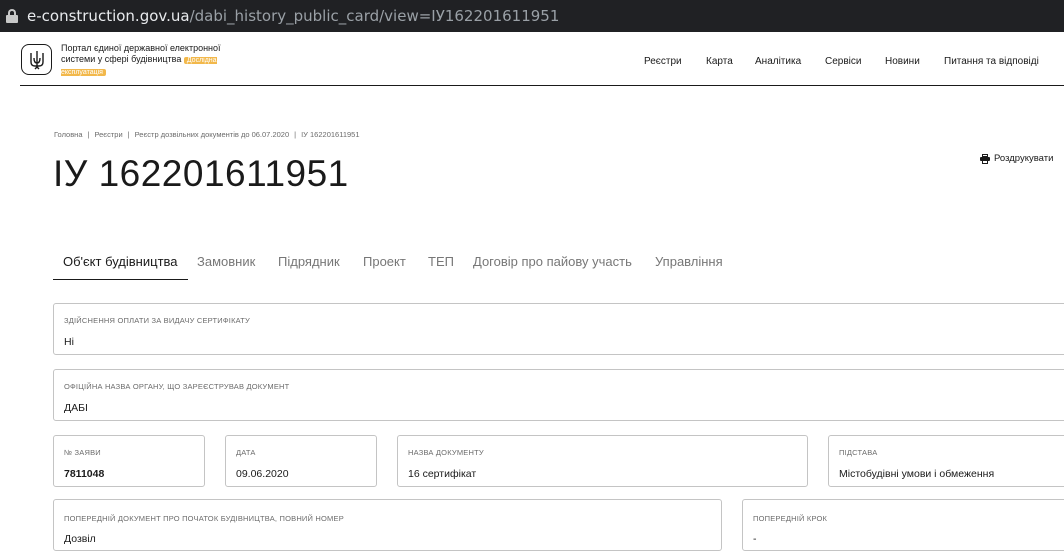  What do you see at coordinates (917, 474) in the screenshot?
I see `field-basis-value: Містобудівні умови і обмеження` at bounding box center [917, 474].